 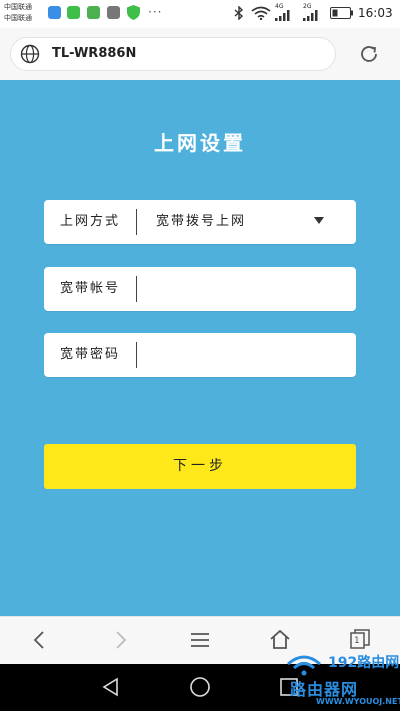 I want to click on password-field: 宽带密码, so click(x=200, y=355).